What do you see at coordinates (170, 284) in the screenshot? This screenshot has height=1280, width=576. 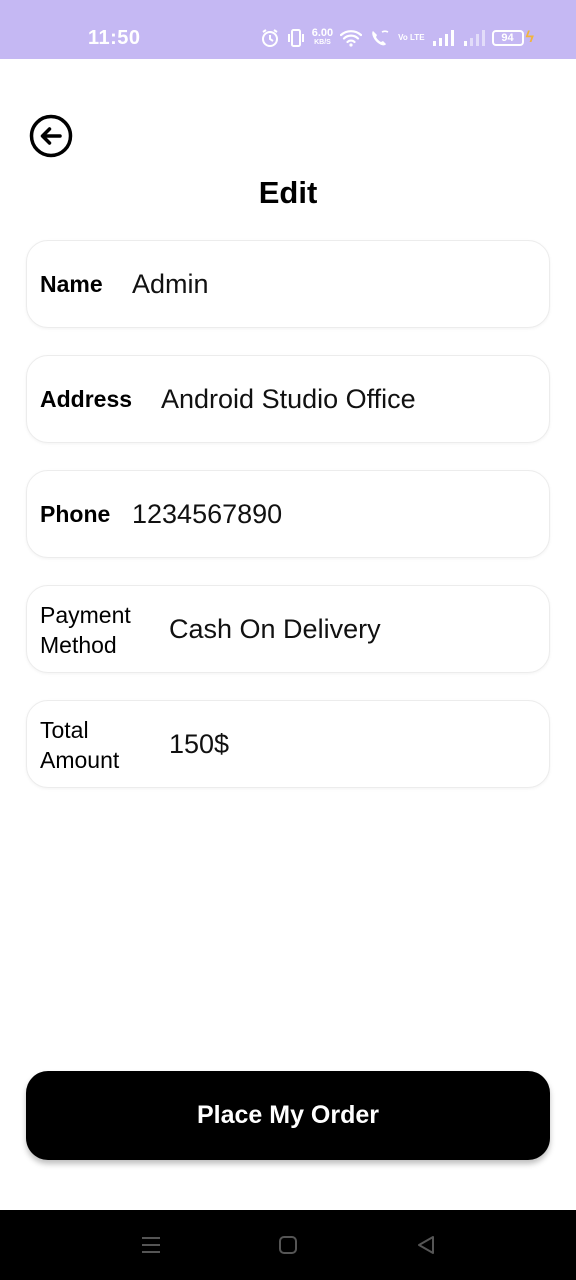 I see `name-value: Admin` at bounding box center [170, 284].